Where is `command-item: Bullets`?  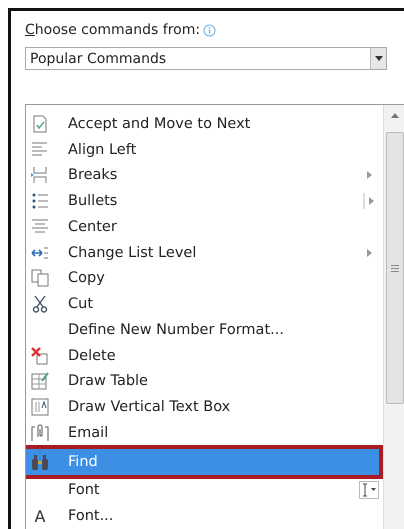
command-item: Bullets is located at coordinates (204, 201).